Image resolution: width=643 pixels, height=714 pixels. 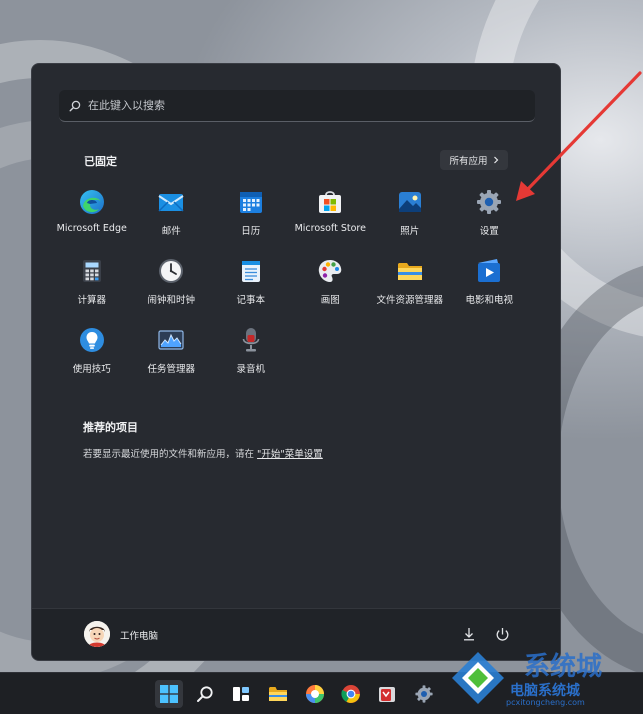 I want to click on taskbar-chrome, so click(x=351, y=694).